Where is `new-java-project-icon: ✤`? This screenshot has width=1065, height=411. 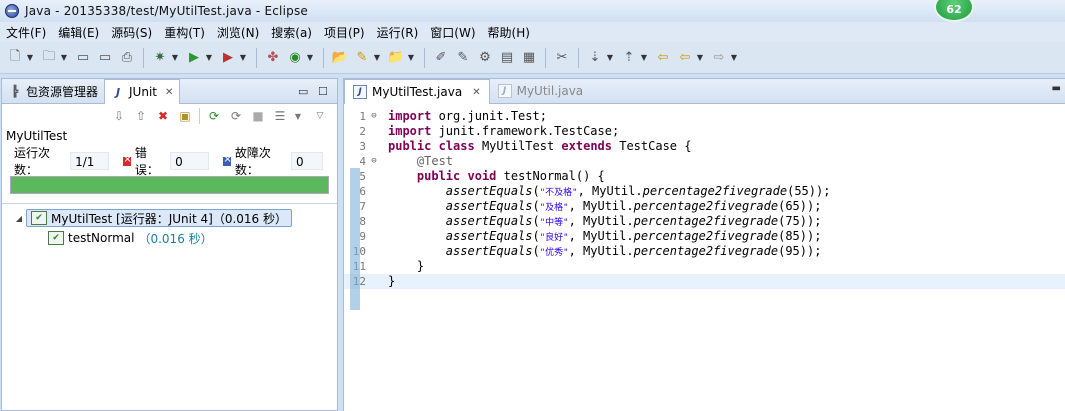 new-java-project-icon: ✤ is located at coordinates (273, 58).